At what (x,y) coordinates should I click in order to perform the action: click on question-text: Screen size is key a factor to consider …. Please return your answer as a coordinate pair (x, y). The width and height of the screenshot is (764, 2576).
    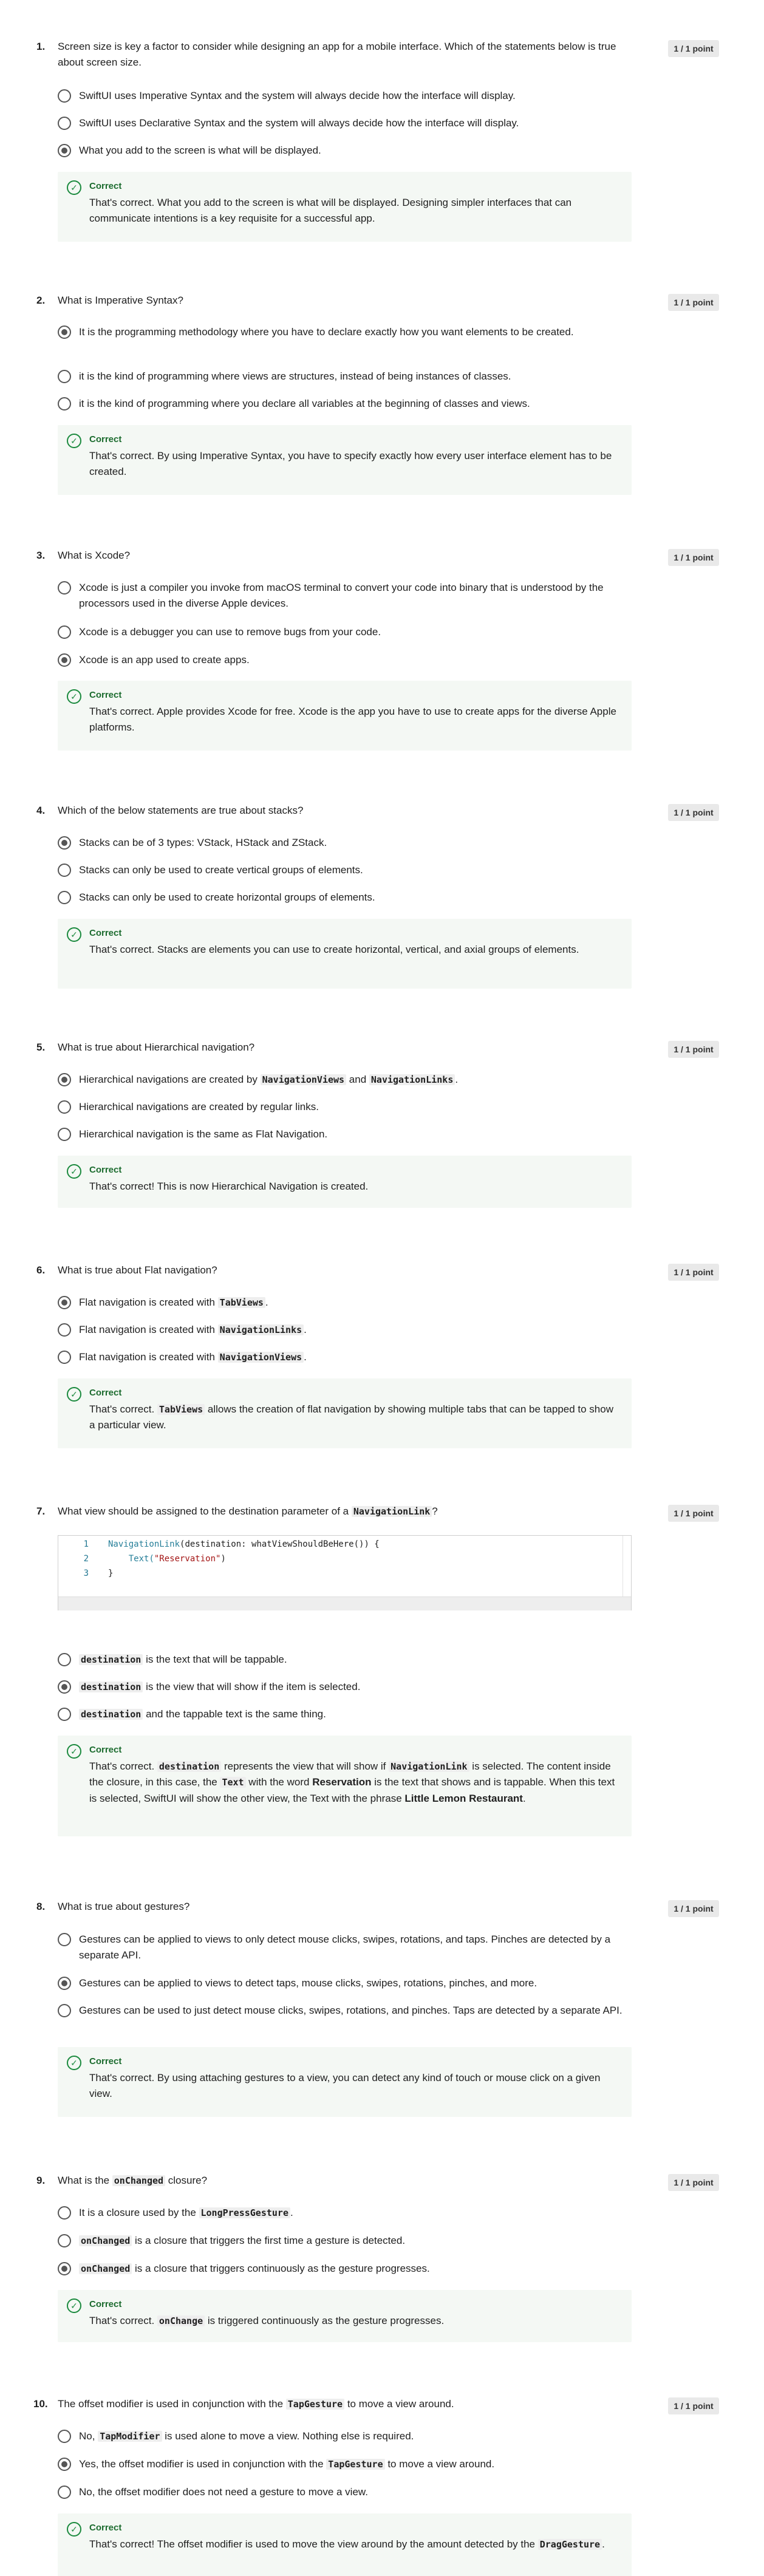
    Looking at the image, I should click on (337, 55).